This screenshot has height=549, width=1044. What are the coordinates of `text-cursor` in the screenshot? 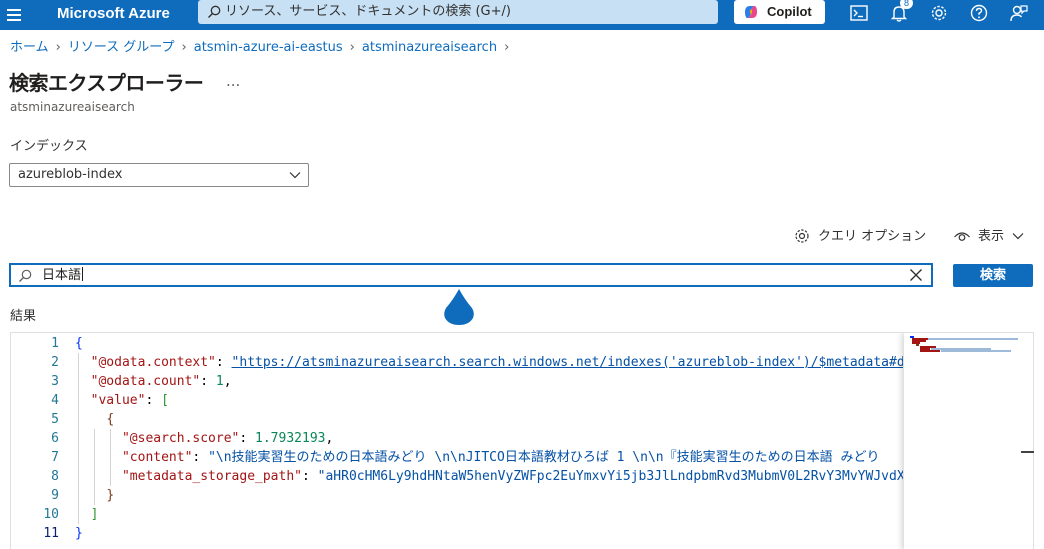 It's located at (83, 274).